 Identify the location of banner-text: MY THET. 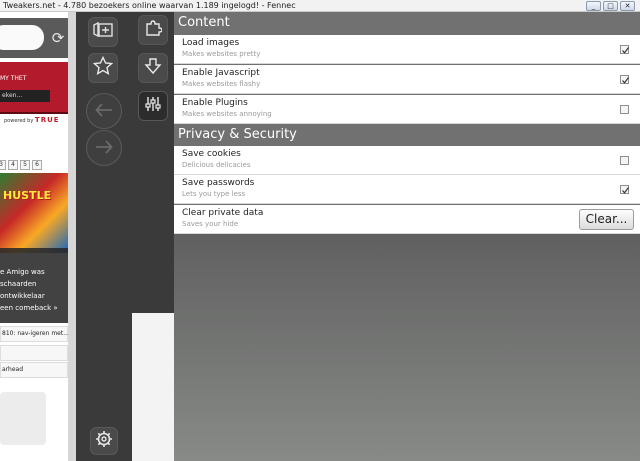
(13, 78).